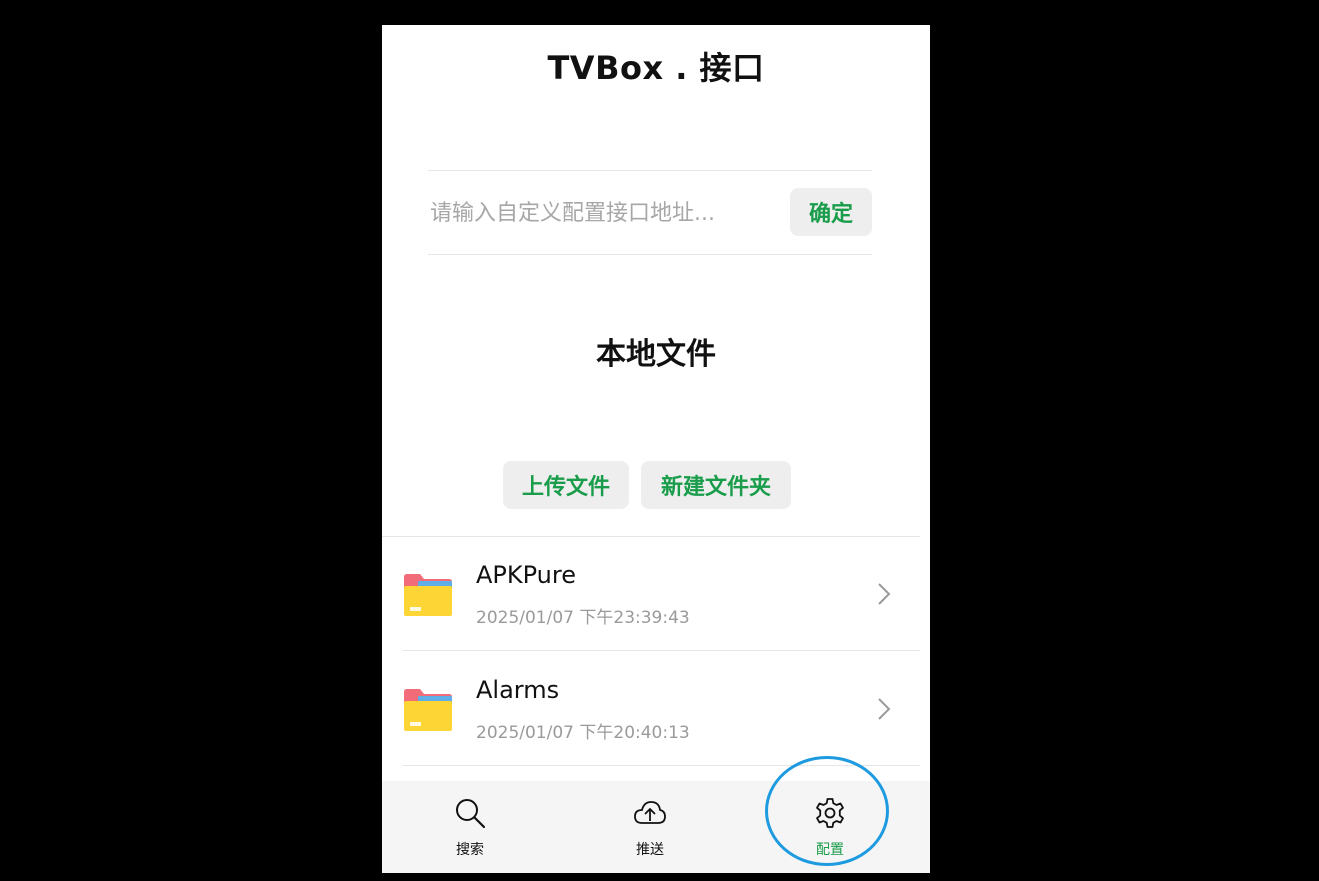 The image size is (1319, 881). What do you see at coordinates (526, 575) in the screenshot?
I see `file-name: APKPure` at bounding box center [526, 575].